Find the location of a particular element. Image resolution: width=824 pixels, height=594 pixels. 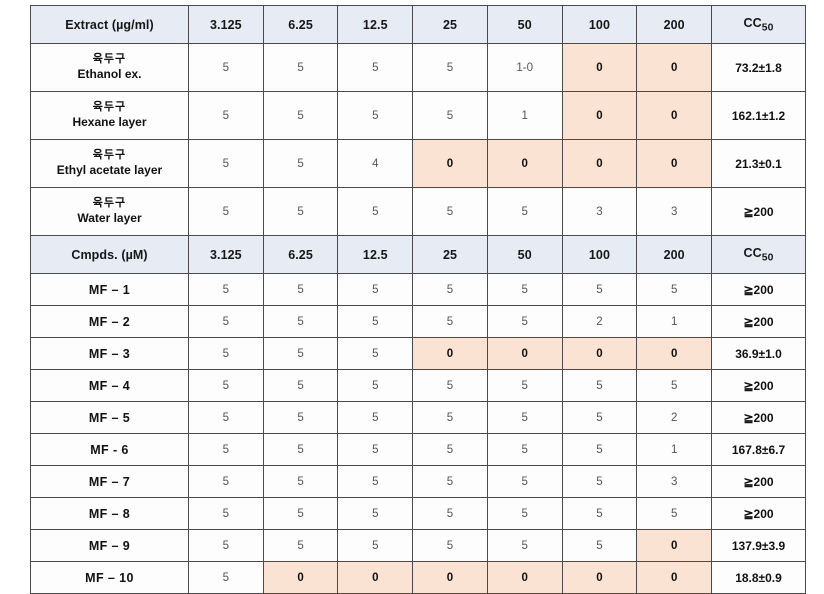

row-label-compound: MF – 5 is located at coordinates (109, 417).